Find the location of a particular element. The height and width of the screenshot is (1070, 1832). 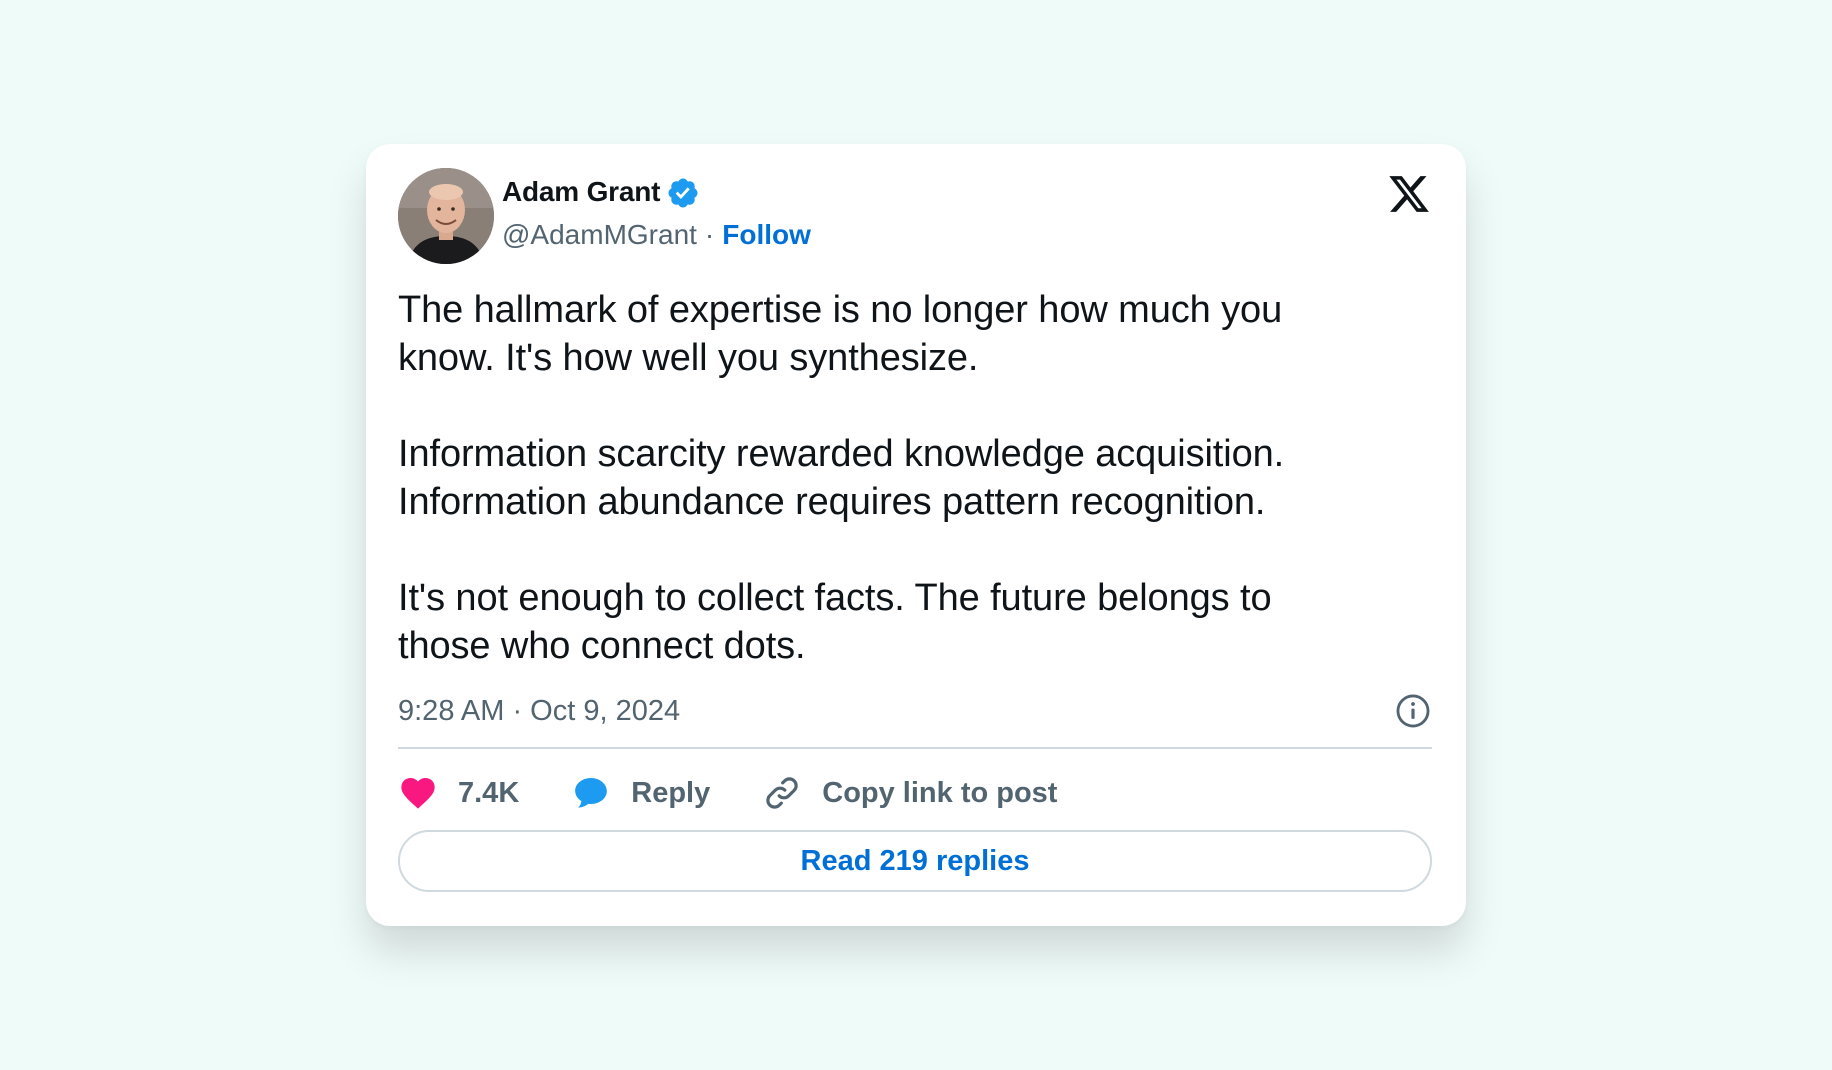

avatar-image is located at coordinates (446, 216).